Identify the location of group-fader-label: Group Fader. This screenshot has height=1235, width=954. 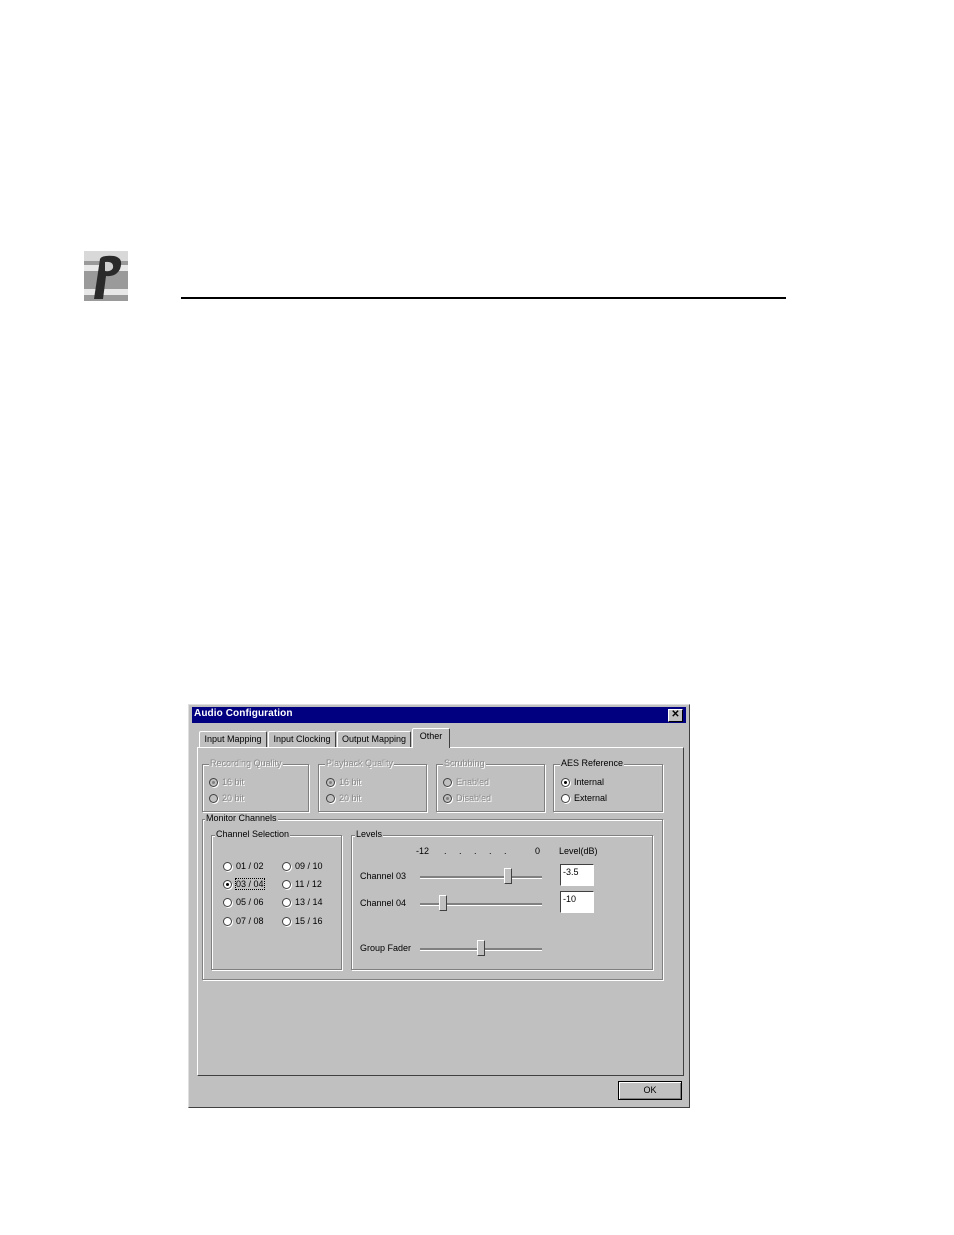
(386, 948).